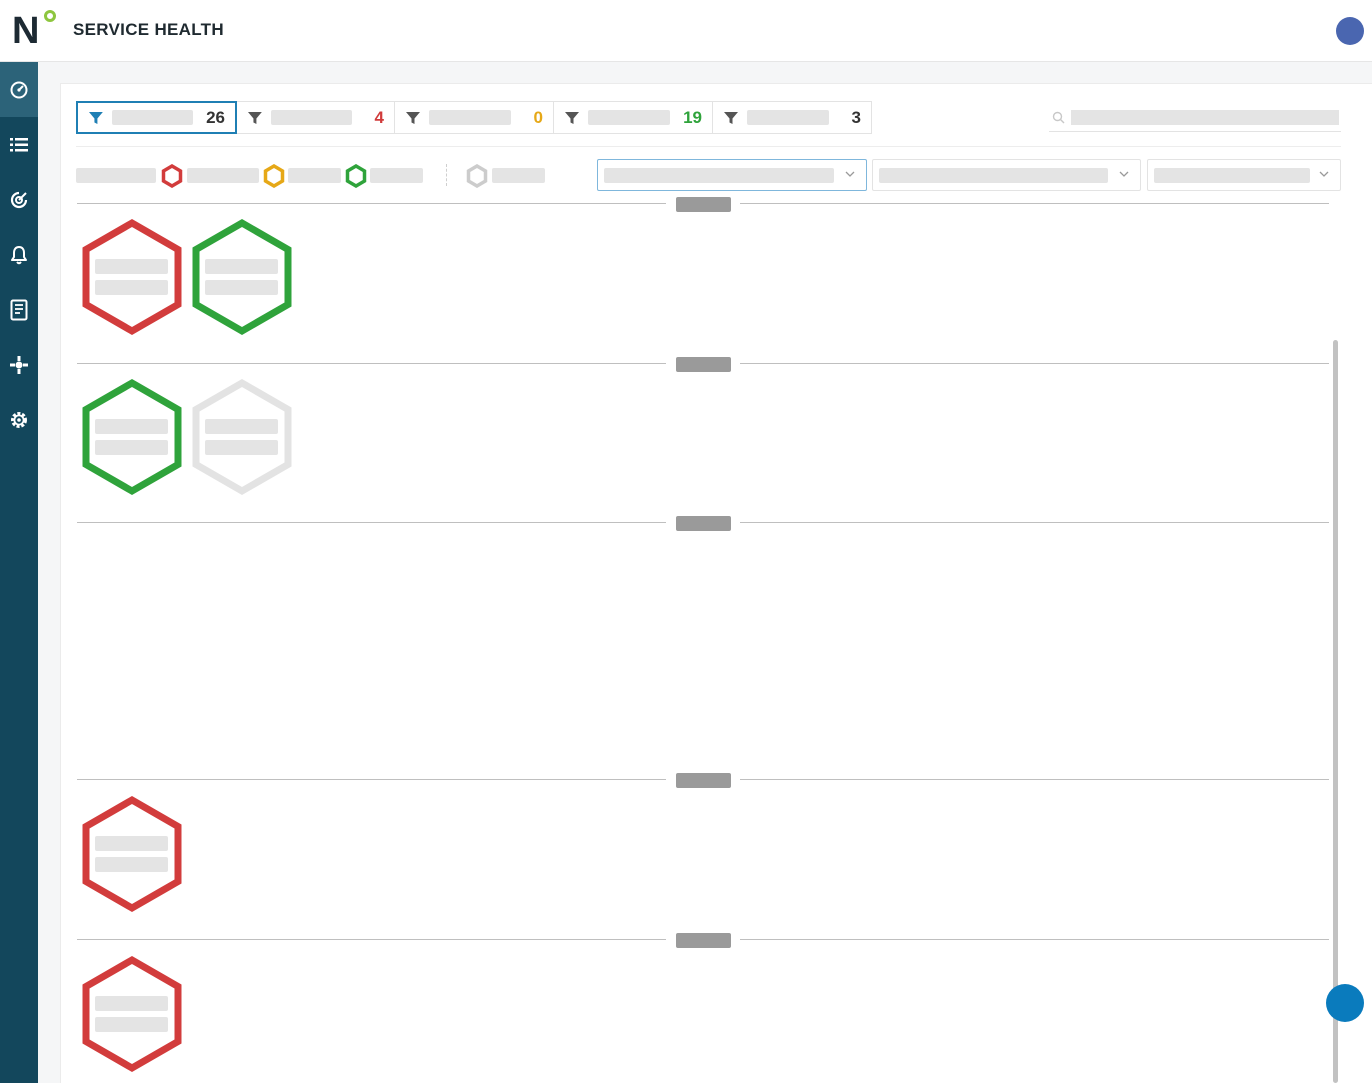 This screenshot has height=1083, width=1372. I want to click on floating-action-button, so click(1345, 1003).